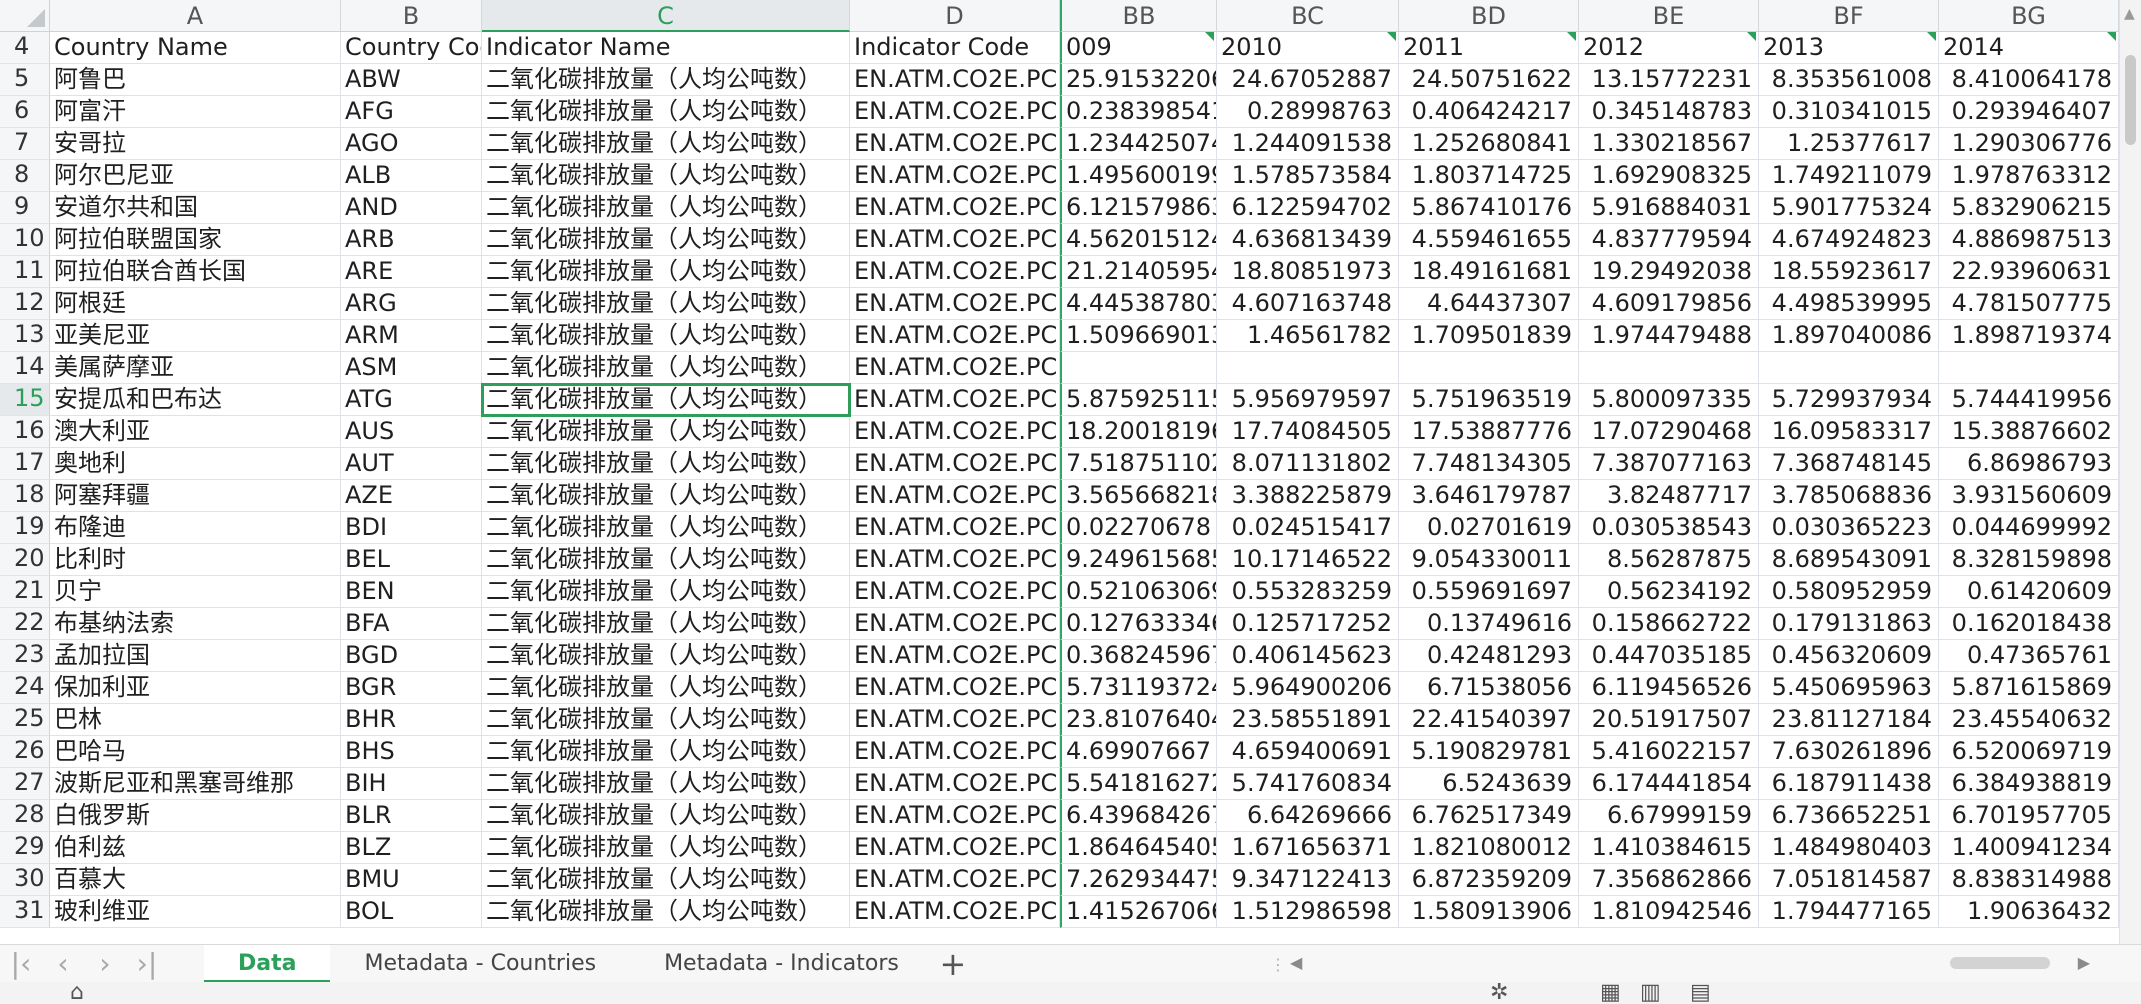 This screenshot has width=2141, height=1004. I want to click on table-cell: 25.91532206, so click(1138, 80).